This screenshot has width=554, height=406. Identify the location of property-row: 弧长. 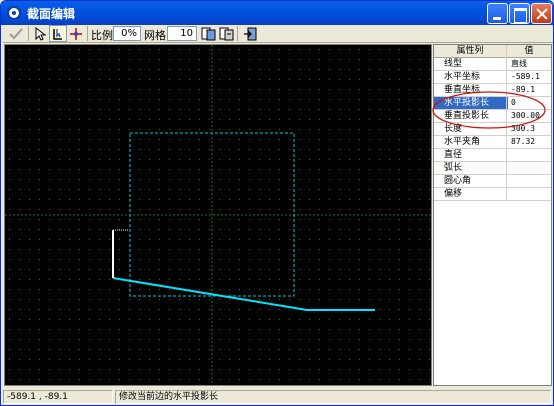
(492, 168).